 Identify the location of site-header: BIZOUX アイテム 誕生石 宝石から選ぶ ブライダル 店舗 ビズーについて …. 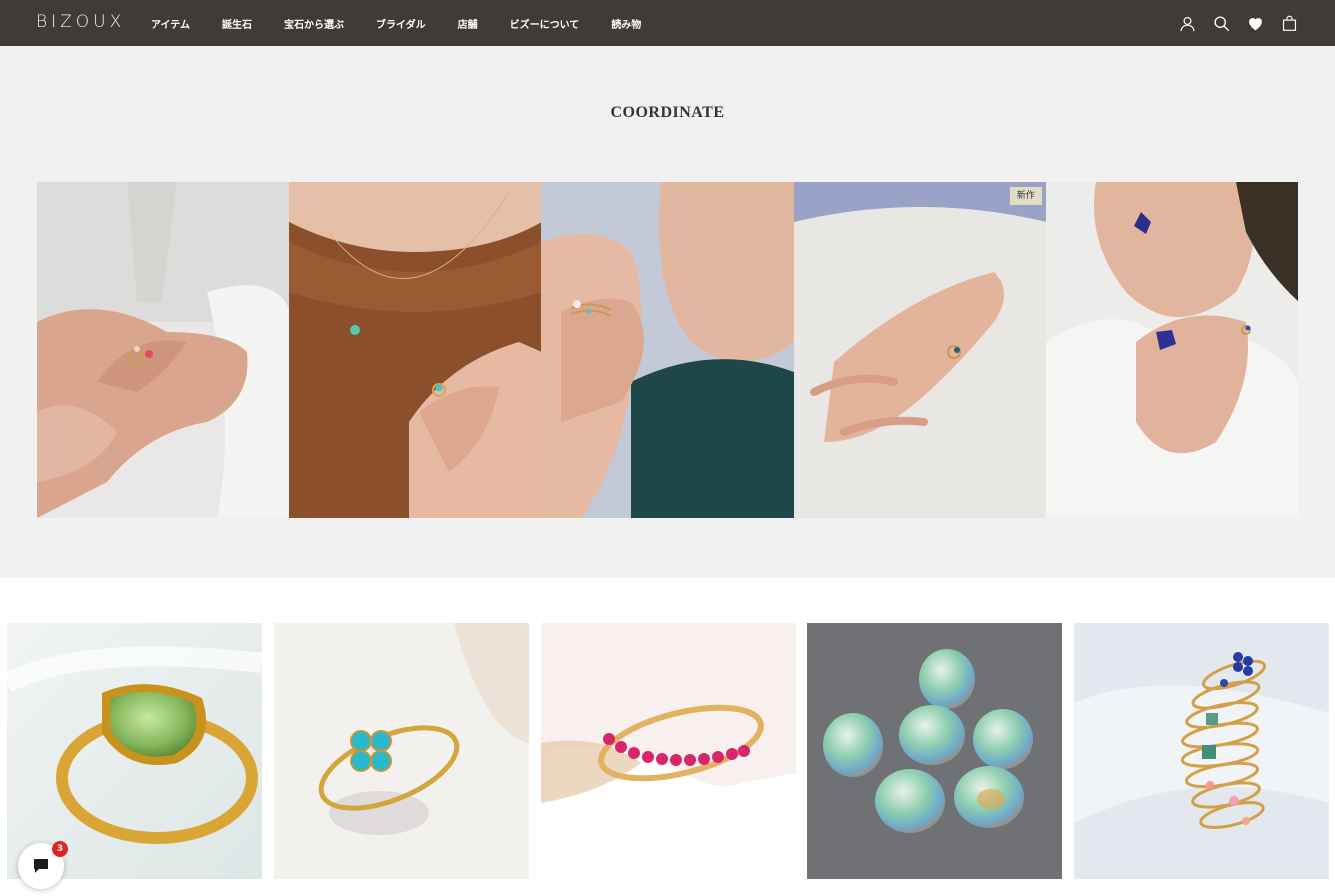
(667, 23).